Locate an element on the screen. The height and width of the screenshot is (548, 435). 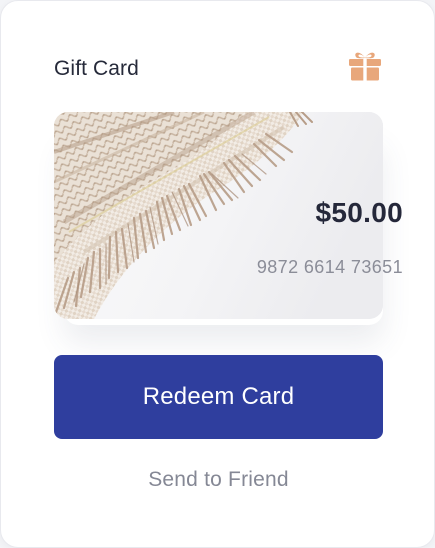
gift-icon is located at coordinates (365, 65).